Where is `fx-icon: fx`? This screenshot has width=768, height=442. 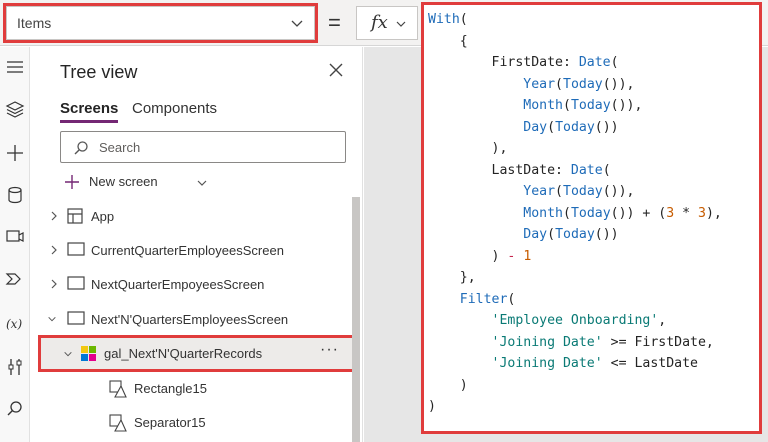 fx-icon: fx is located at coordinates (379, 22).